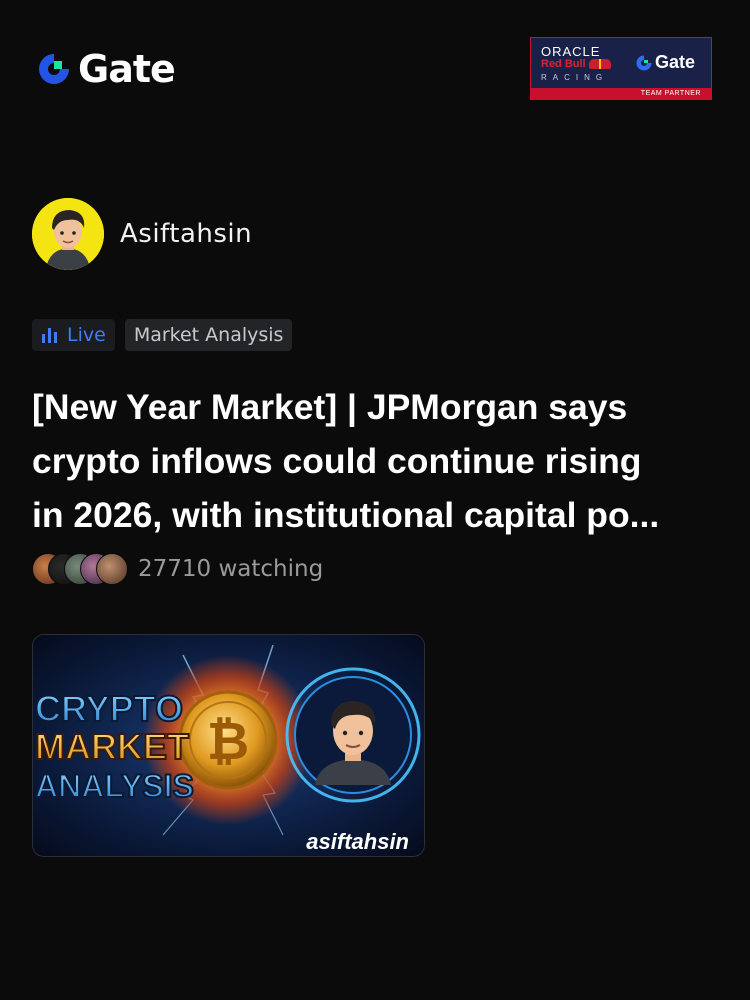 This screenshot has width=750, height=1000. I want to click on partner-racing-text: RACING, so click(575, 77).